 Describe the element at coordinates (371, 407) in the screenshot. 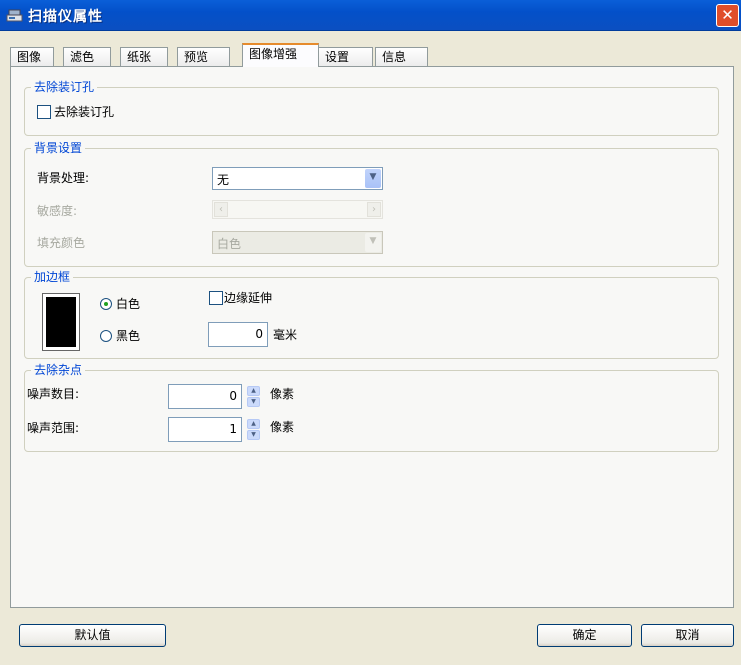

I see `despeckle-group: 去除杂点 噪声数目: 0 ▲ ▼ 像素 噪声范围: 1 ▲ ▼ 像素` at that location.